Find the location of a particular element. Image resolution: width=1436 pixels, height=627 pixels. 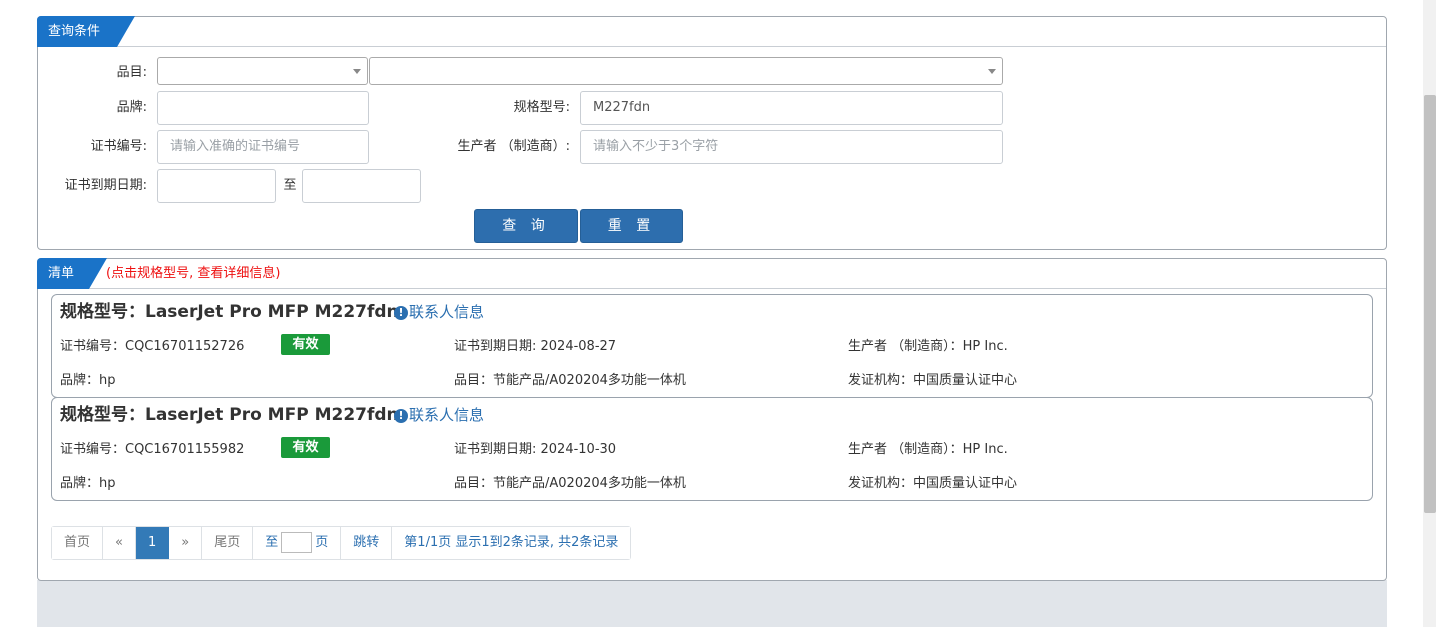

category-label: 品目: is located at coordinates (131, 72).